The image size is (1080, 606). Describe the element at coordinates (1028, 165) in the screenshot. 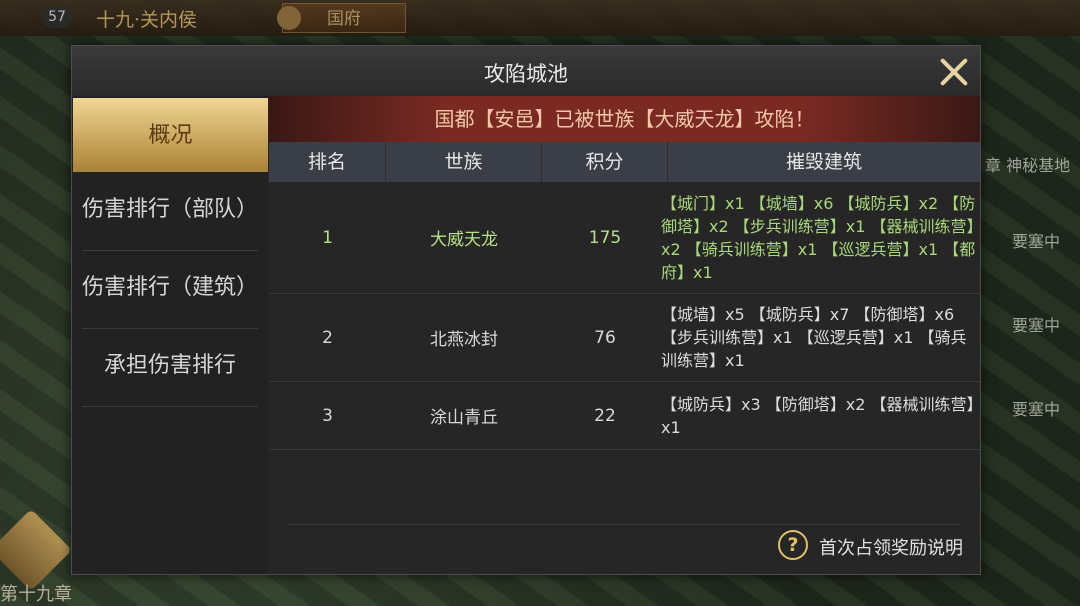

I see `map-label-secret-base: 章 神秘基地` at that location.